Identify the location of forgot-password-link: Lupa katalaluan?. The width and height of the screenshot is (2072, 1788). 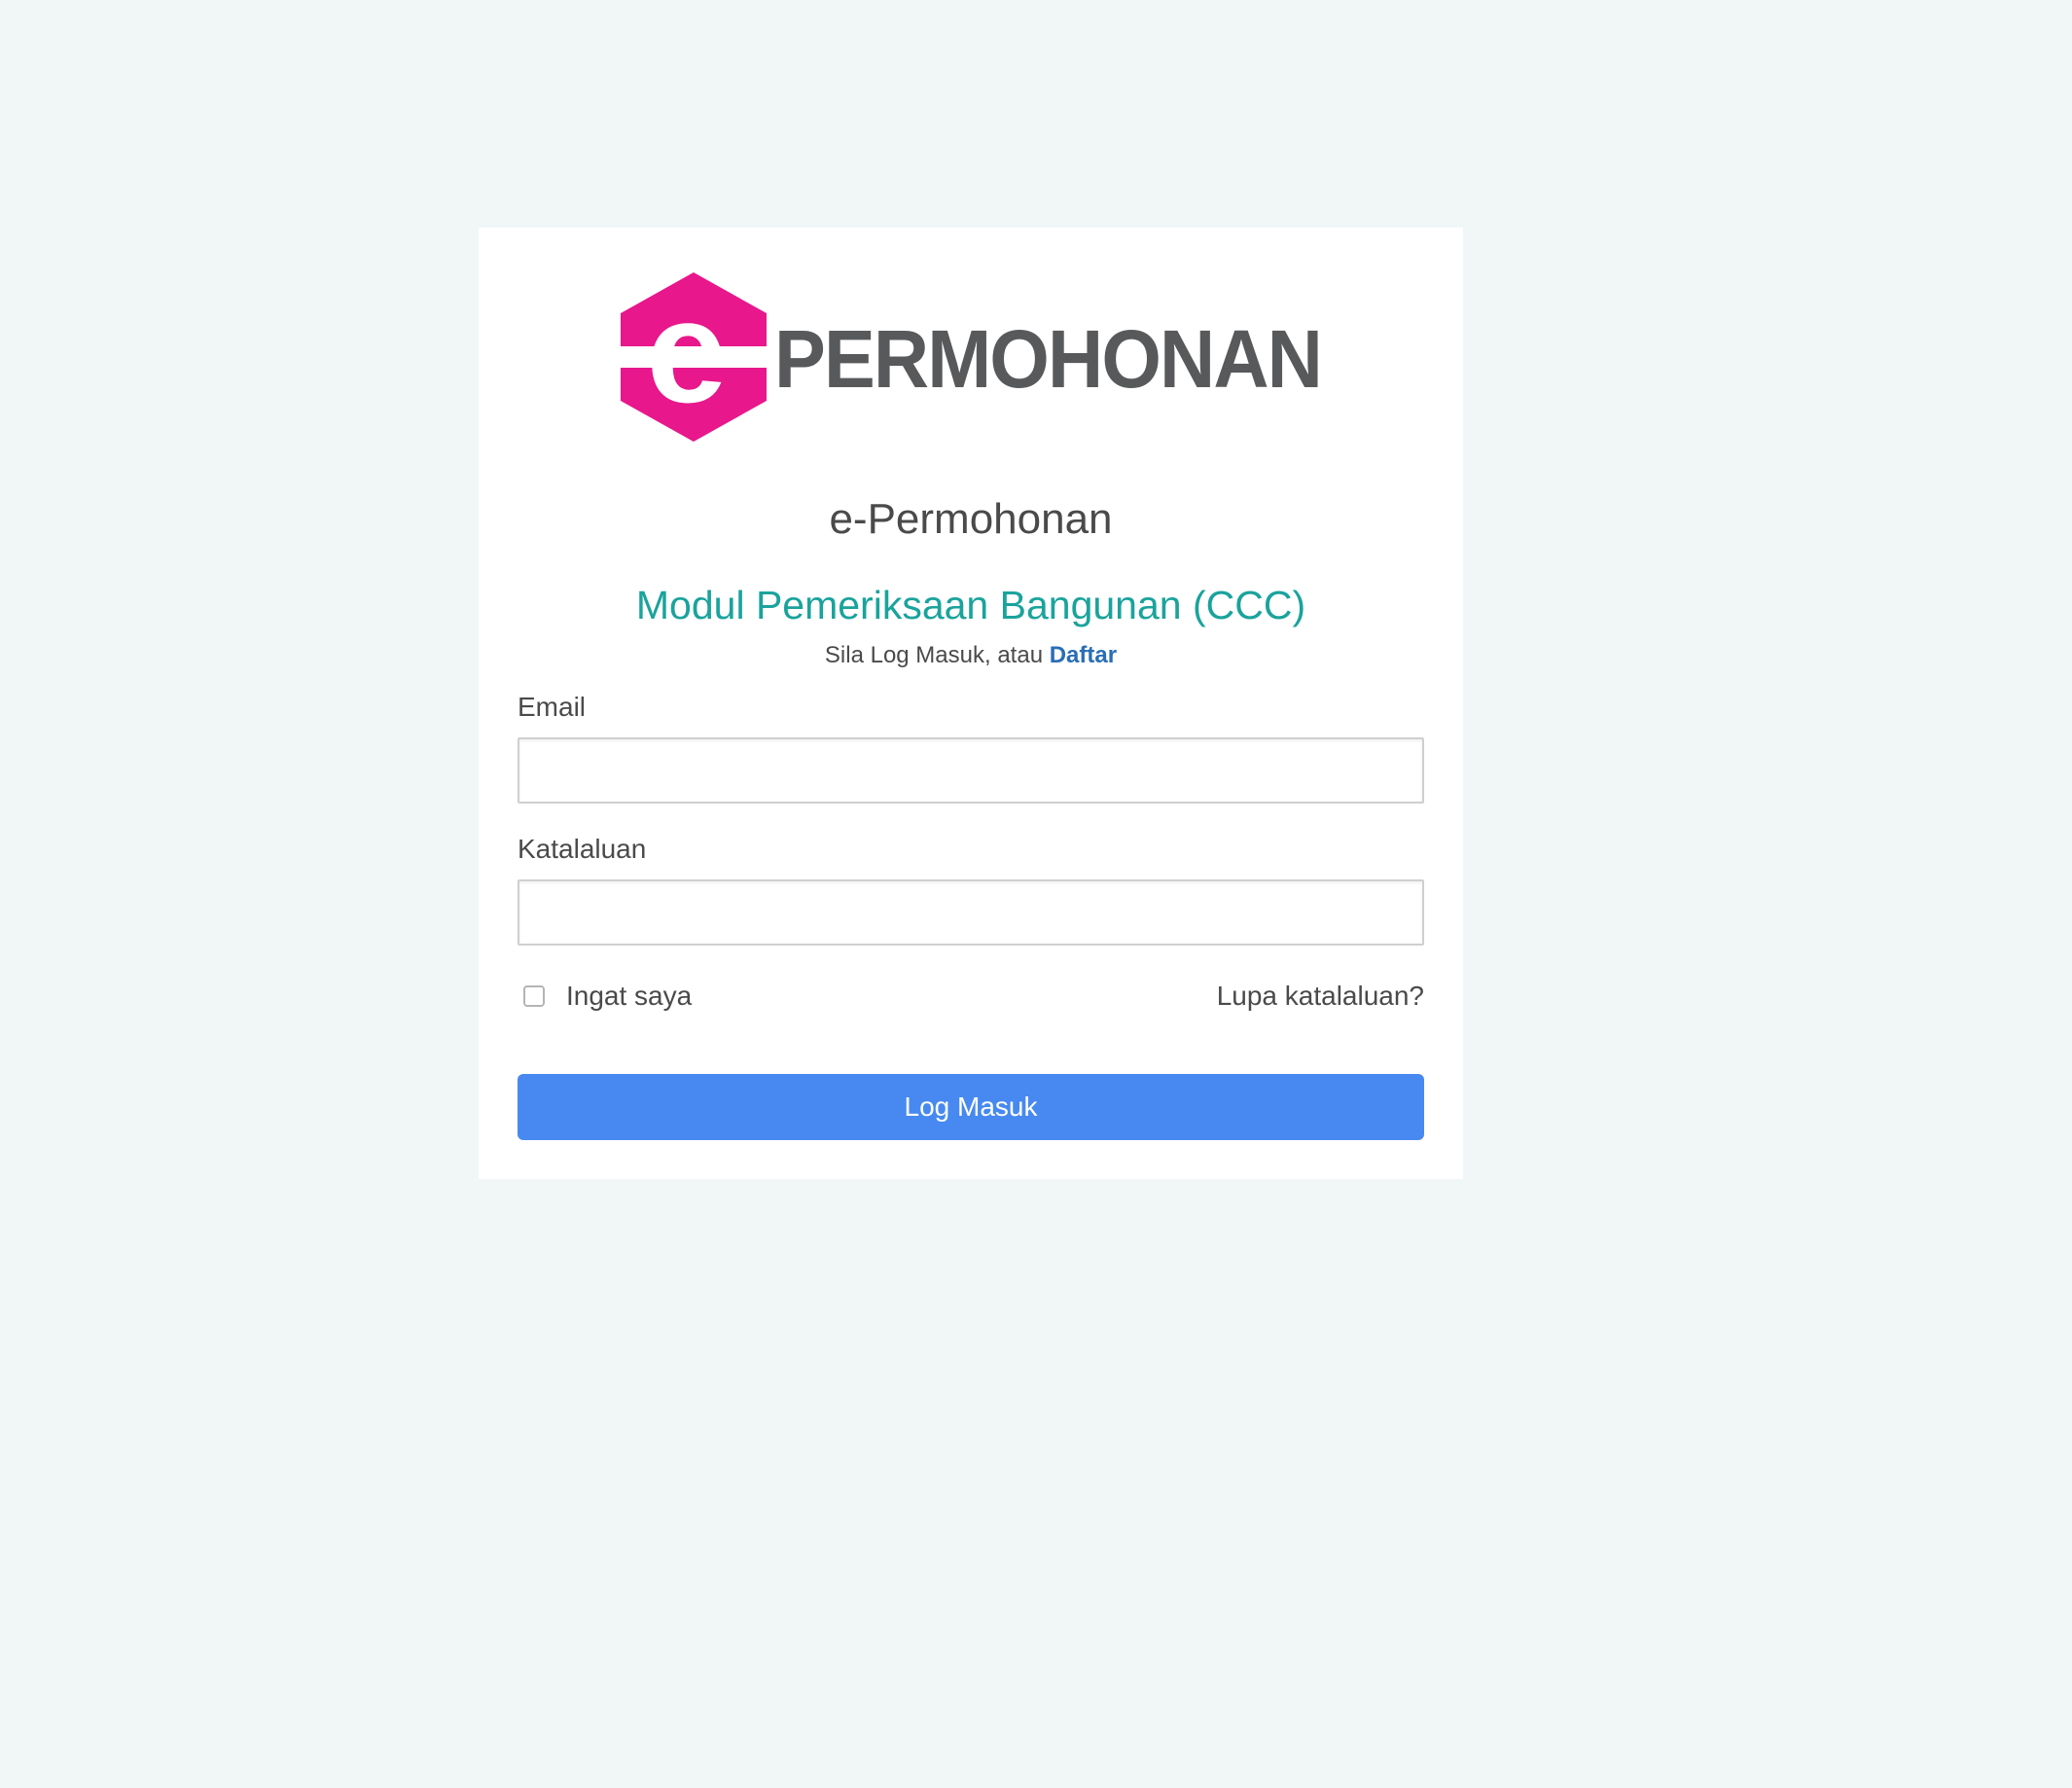
(1320, 996).